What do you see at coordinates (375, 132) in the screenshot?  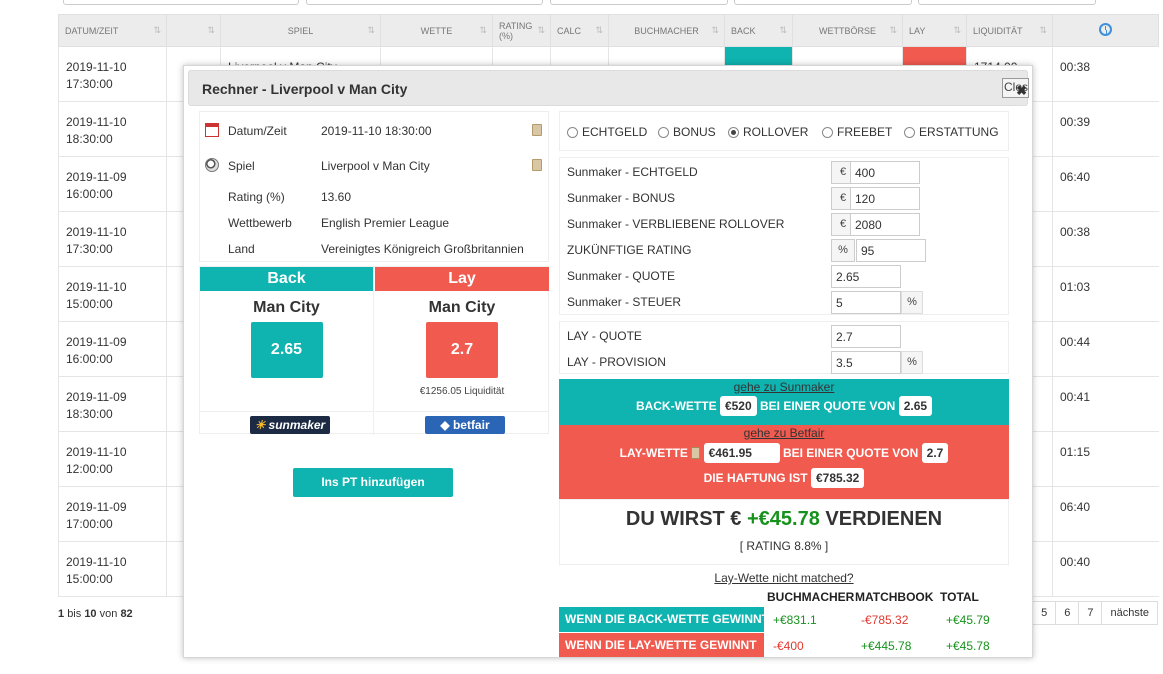 I see `info-row-datetime: Datum/Zeit 2019-11-10 18:30:00` at bounding box center [375, 132].